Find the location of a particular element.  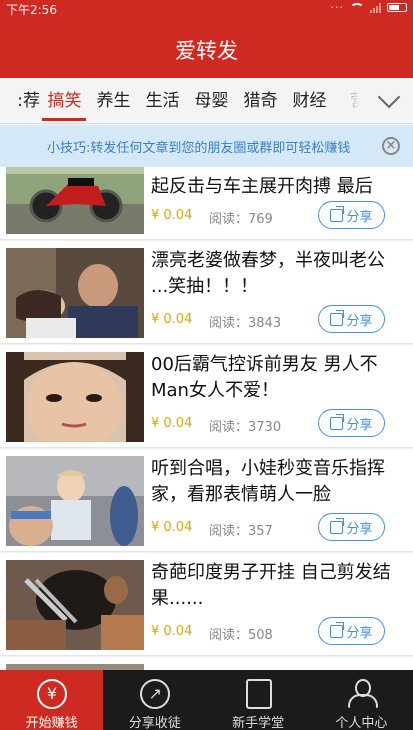

list-item: 漂亮老婆做春梦，半夜叫老公 ...笑抽！！！ ¥ 0.04 阅读：3843 分享 is located at coordinates (206, 292).